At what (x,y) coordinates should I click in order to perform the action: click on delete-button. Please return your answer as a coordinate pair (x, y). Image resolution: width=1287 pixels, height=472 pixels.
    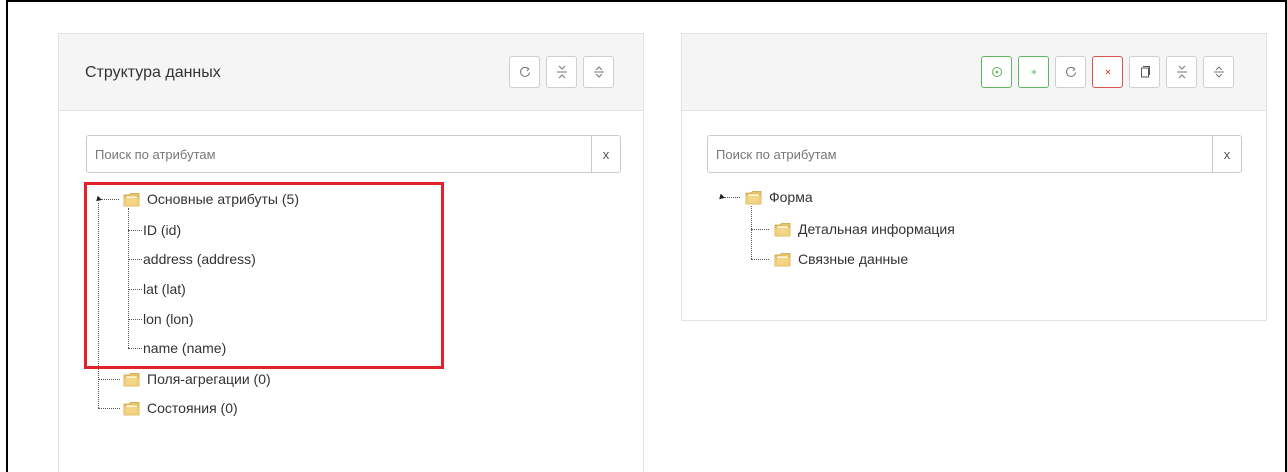
    Looking at the image, I should click on (1107, 72).